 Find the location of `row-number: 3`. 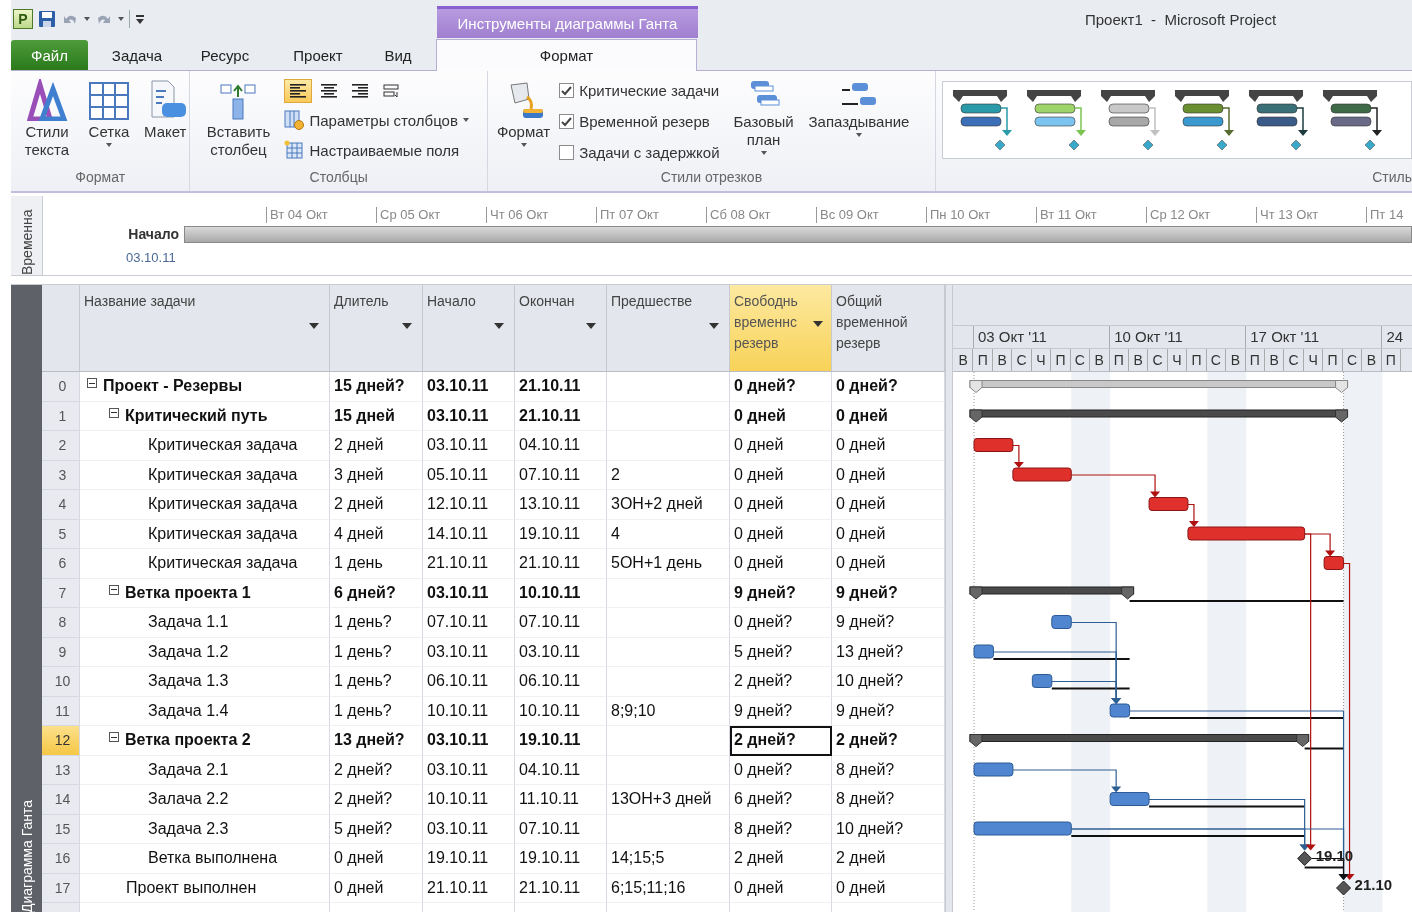

row-number: 3 is located at coordinates (61, 475).